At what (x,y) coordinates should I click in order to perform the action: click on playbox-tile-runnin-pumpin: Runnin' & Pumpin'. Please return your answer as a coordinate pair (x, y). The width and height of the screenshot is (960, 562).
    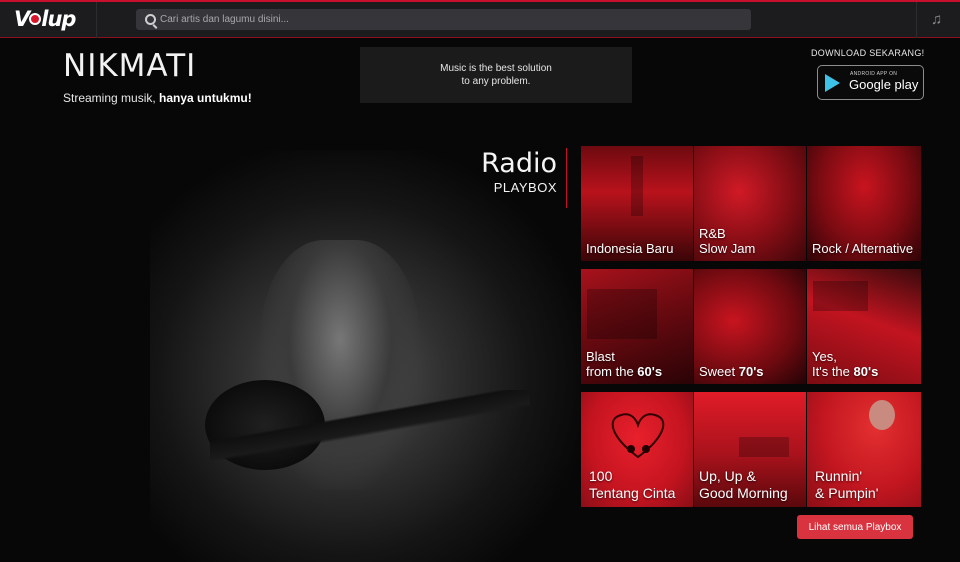
    Looking at the image, I should click on (864, 449).